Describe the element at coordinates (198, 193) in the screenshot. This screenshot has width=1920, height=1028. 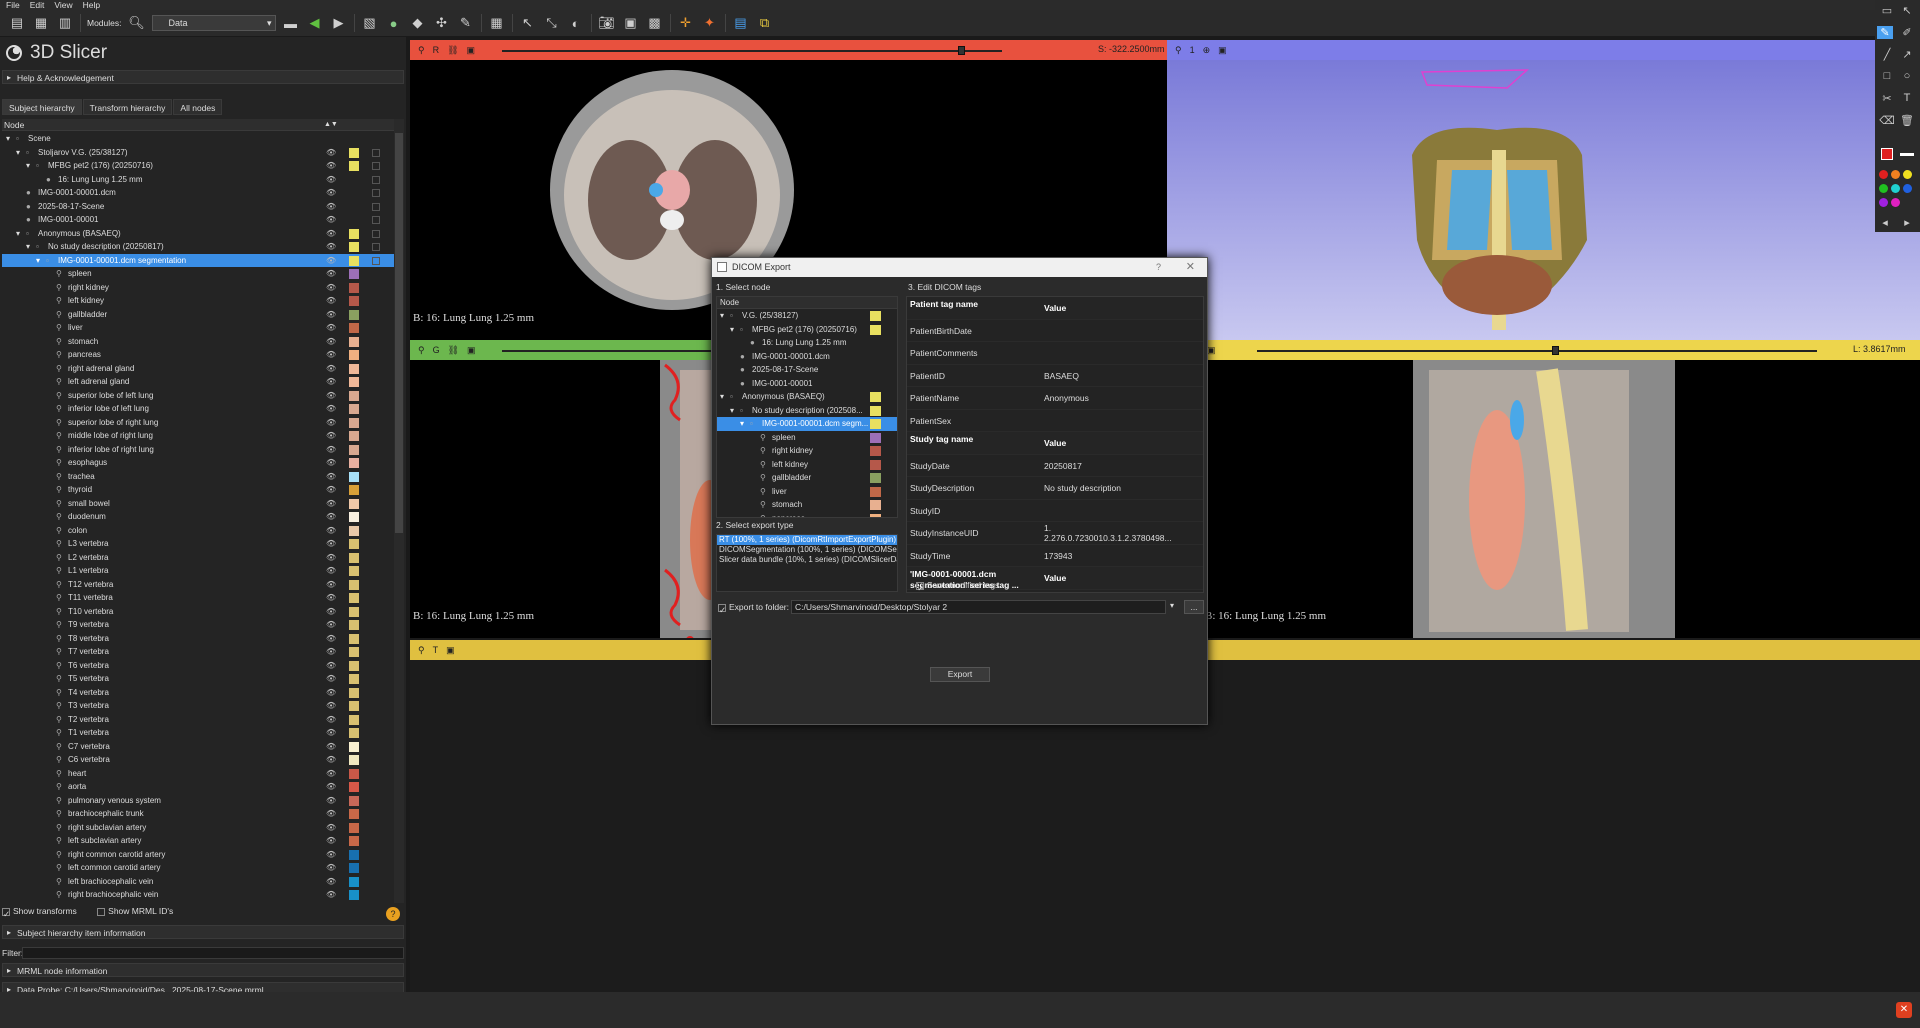
I see `tree-row: ● IMG-0001-00001.dcm 👁︎` at that location.